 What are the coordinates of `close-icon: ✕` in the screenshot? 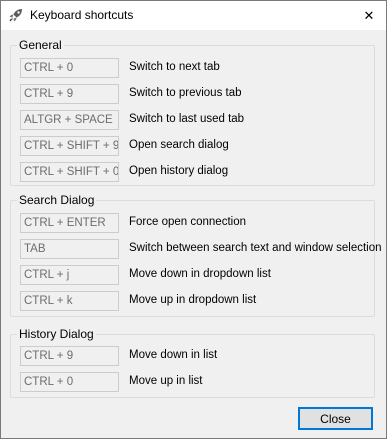 It's located at (369, 15).